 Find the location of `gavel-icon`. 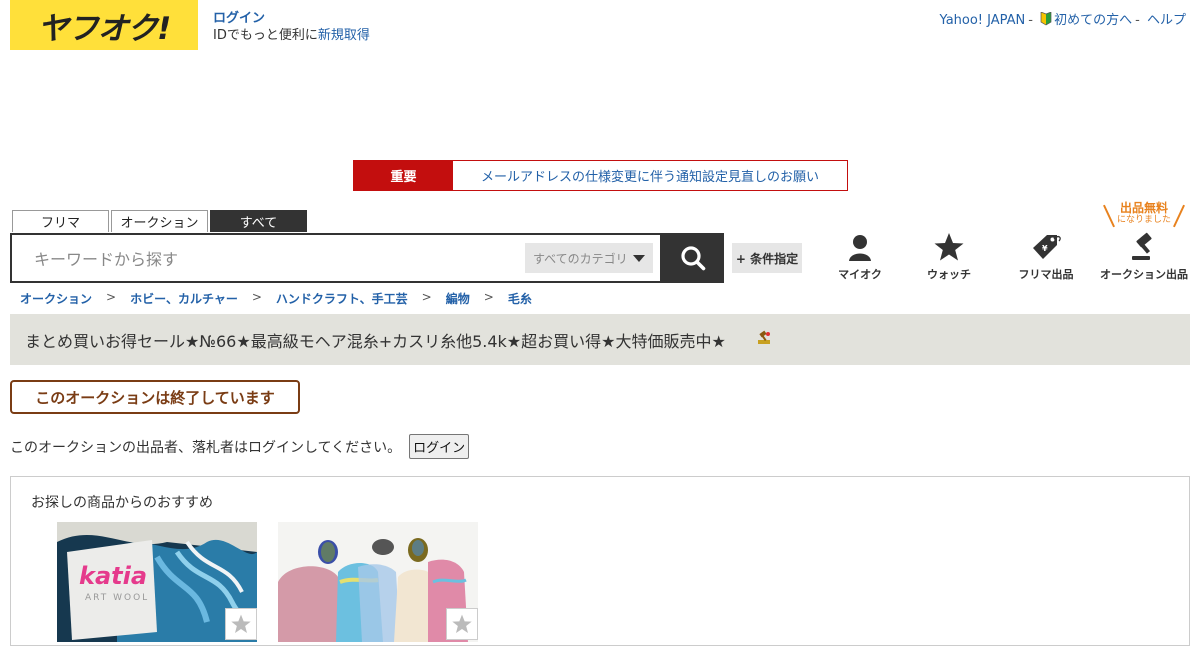

gavel-icon is located at coordinates (1142, 246).